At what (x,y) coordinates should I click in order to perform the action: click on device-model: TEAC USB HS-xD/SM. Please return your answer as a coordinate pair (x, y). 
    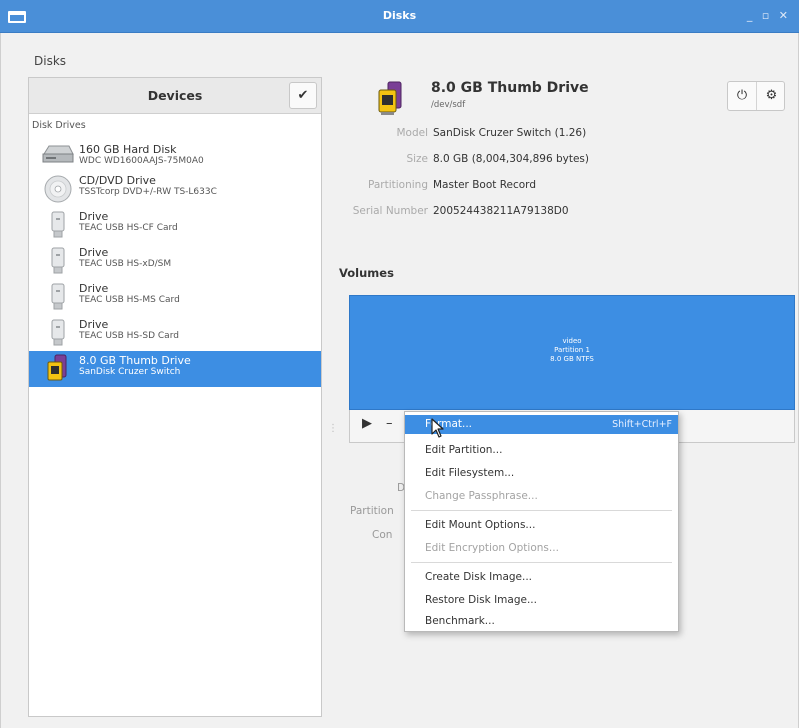
    Looking at the image, I should click on (125, 264).